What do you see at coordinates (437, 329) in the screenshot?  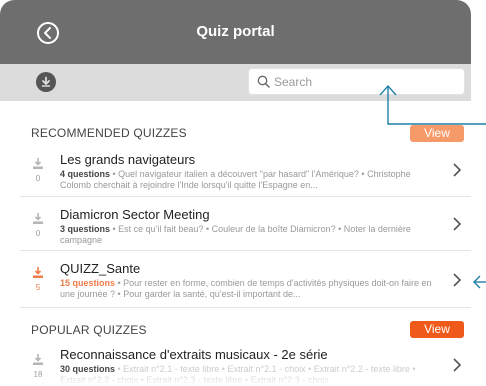 I see `view-popular-button: View` at bounding box center [437, 329].